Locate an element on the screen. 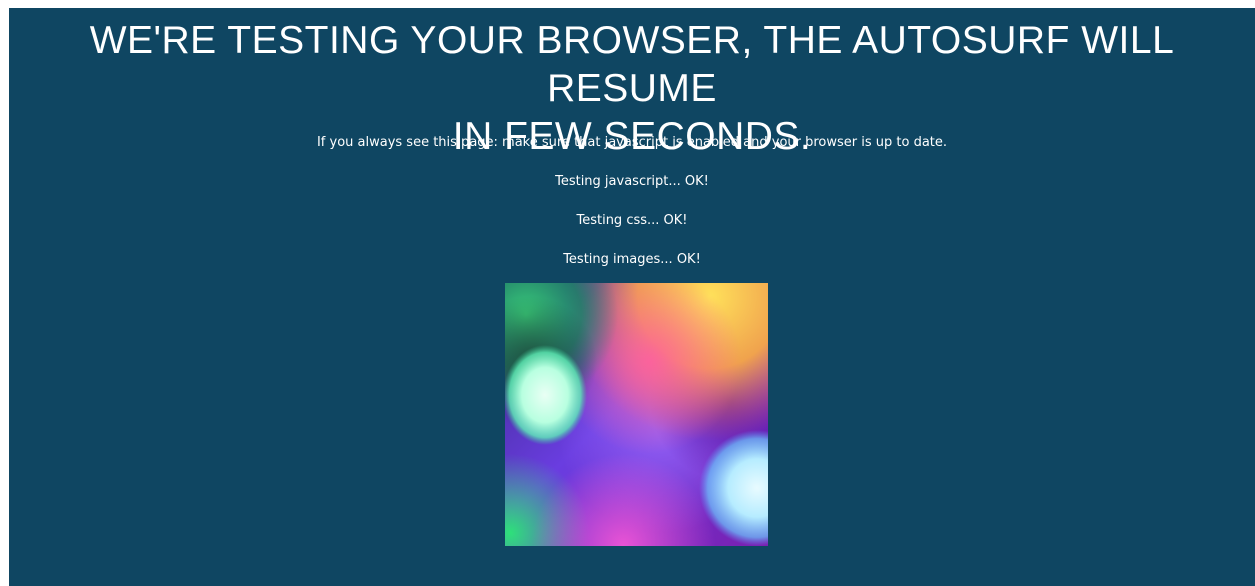 The height and width of the screenshot is (586, 1255). bokeh-image-graphic is located at coordinates (636, 414).